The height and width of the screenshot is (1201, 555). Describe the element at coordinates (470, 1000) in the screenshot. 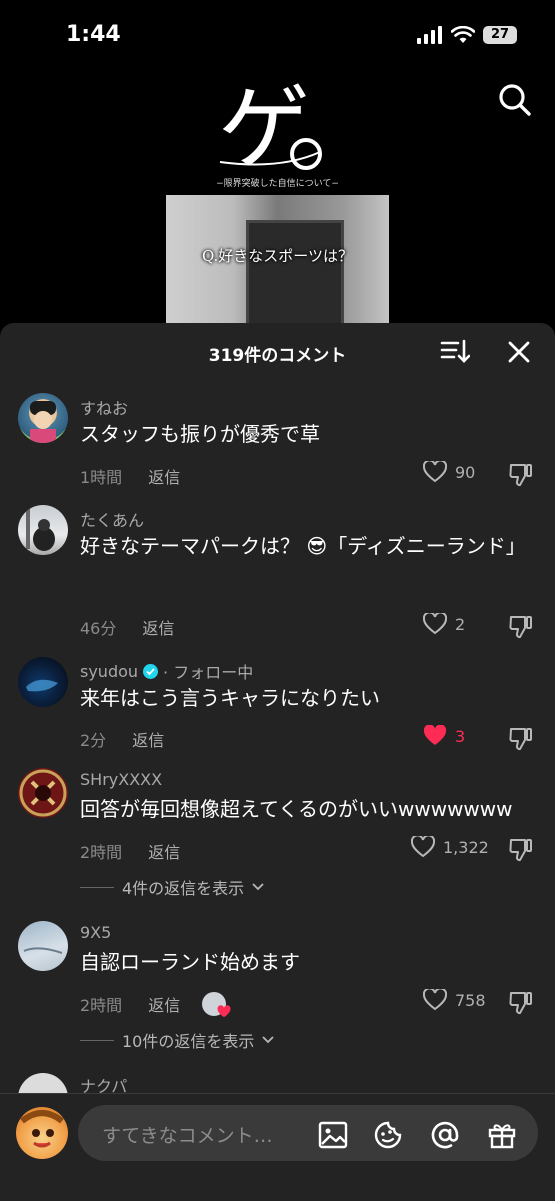

I see `like-count: 758` at that location.